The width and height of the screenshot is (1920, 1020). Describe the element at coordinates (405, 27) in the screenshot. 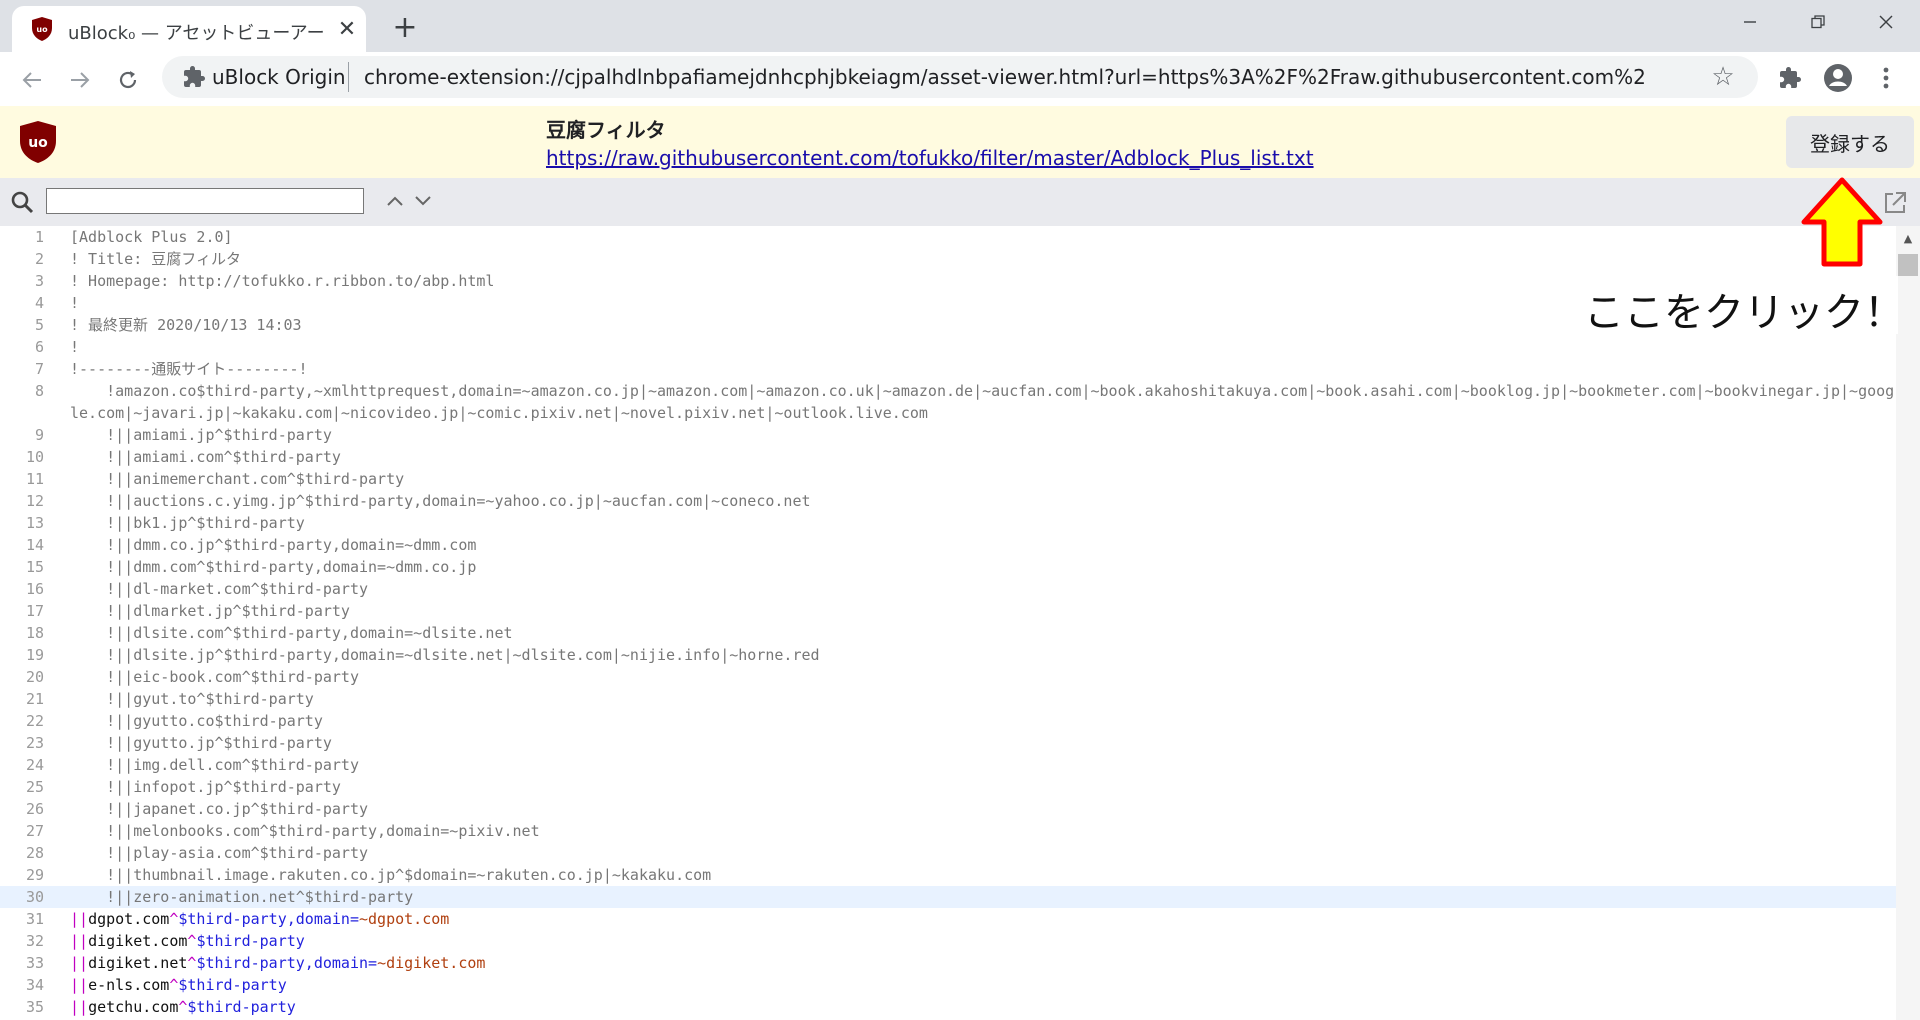

I see `new-tab-button: +` at that location.